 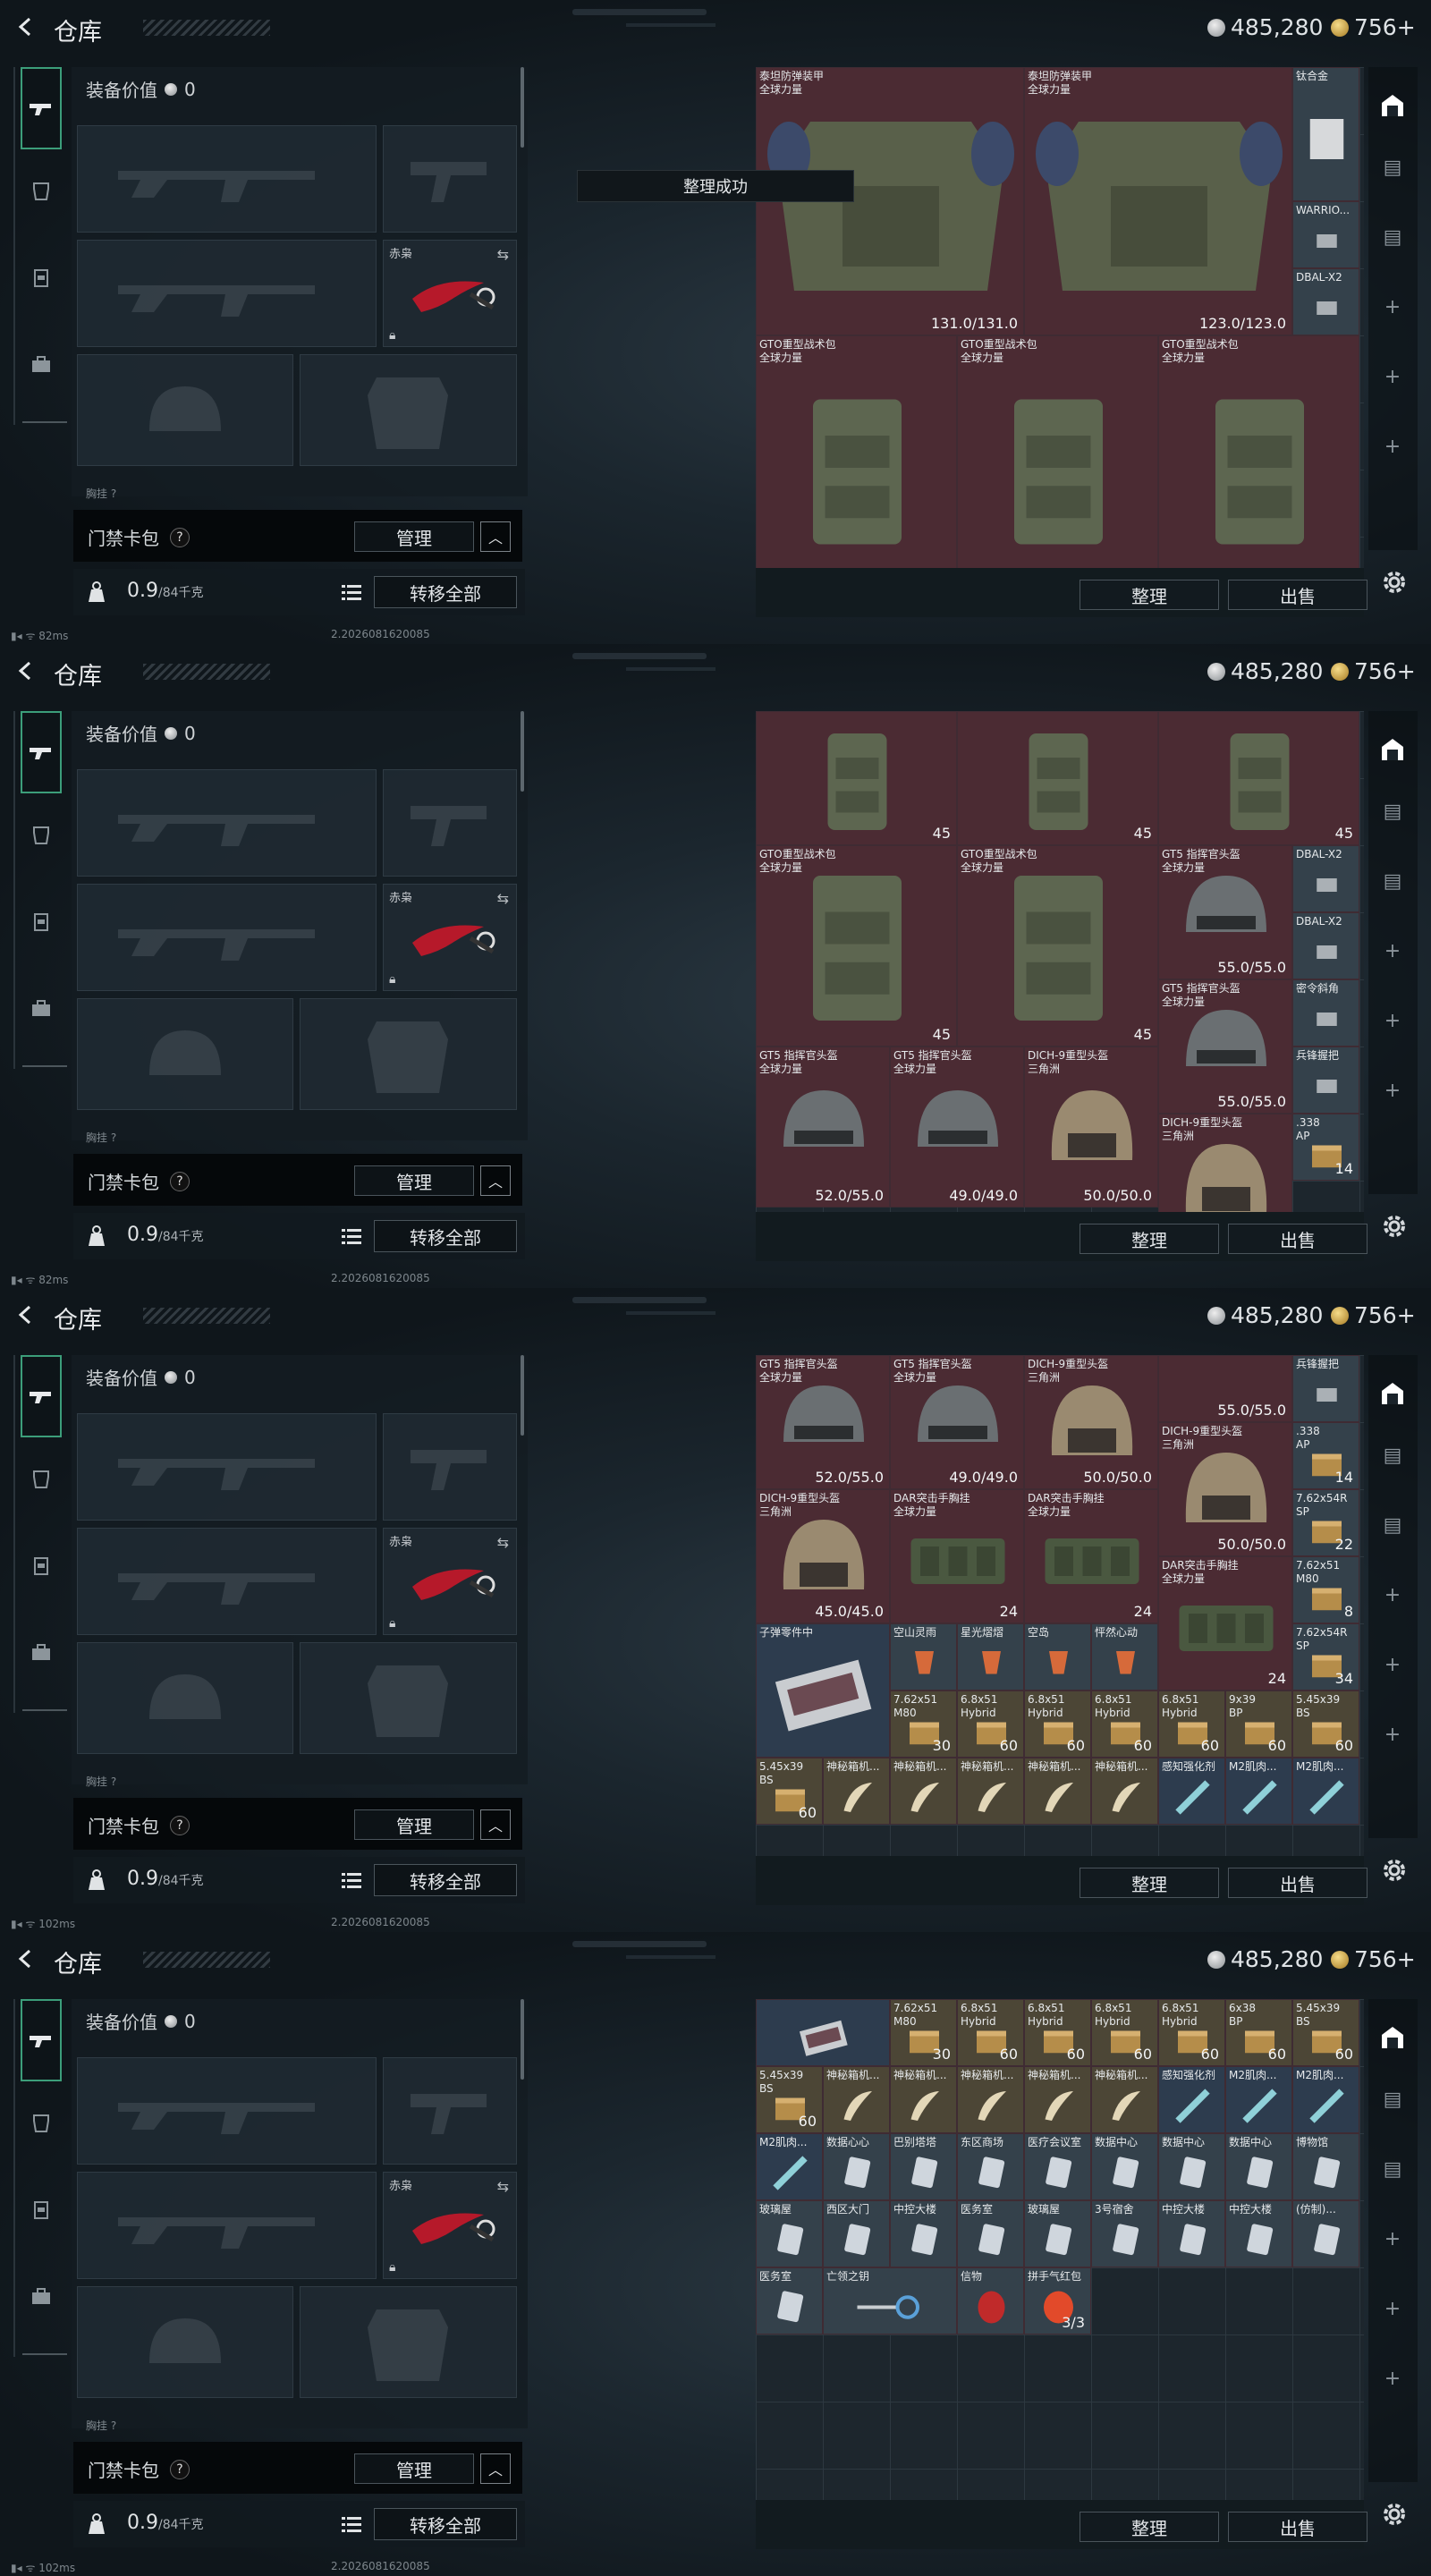 I want to click on storage-item: 感知强化剂, so click(x=1192, y=2099).